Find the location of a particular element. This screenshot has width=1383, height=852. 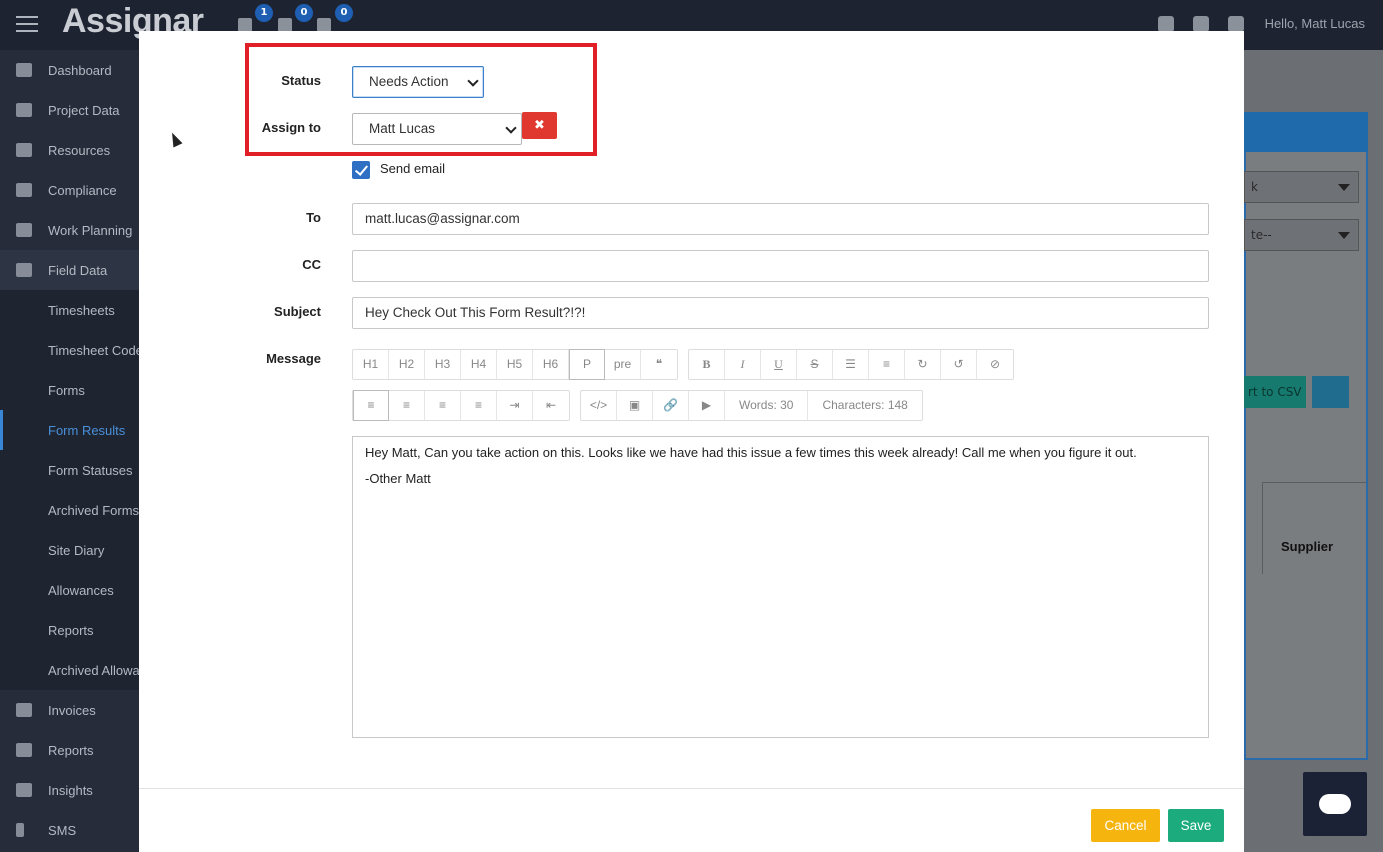

sidebar-item-field-reports: Reports is located at coordinates (69, 630).